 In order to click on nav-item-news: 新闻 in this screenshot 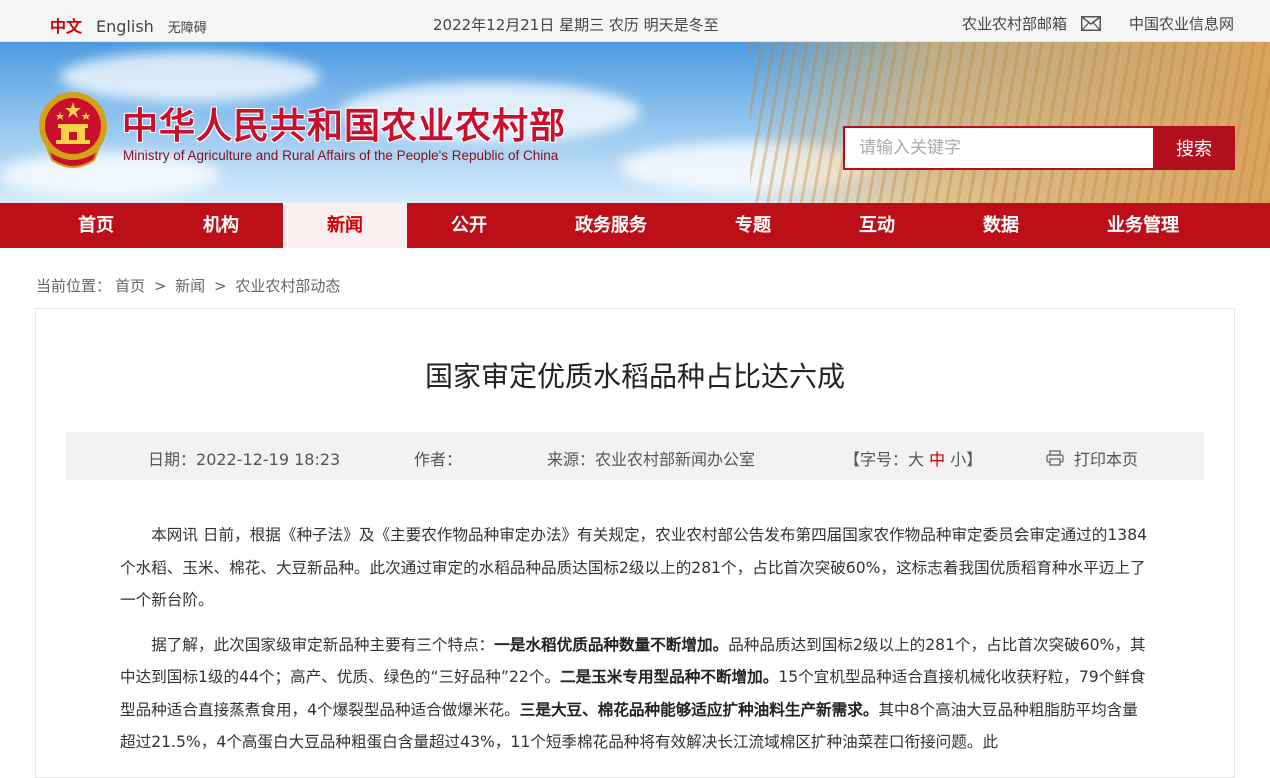, I will do `click(345, 225)`.